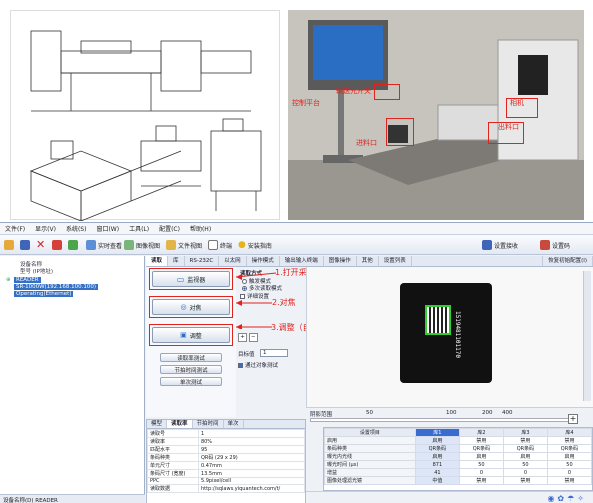 The image size is (593, 503). Describe the element at coordinates (569, 432) in the screenshot. I see `column-header: 库4` at that location.